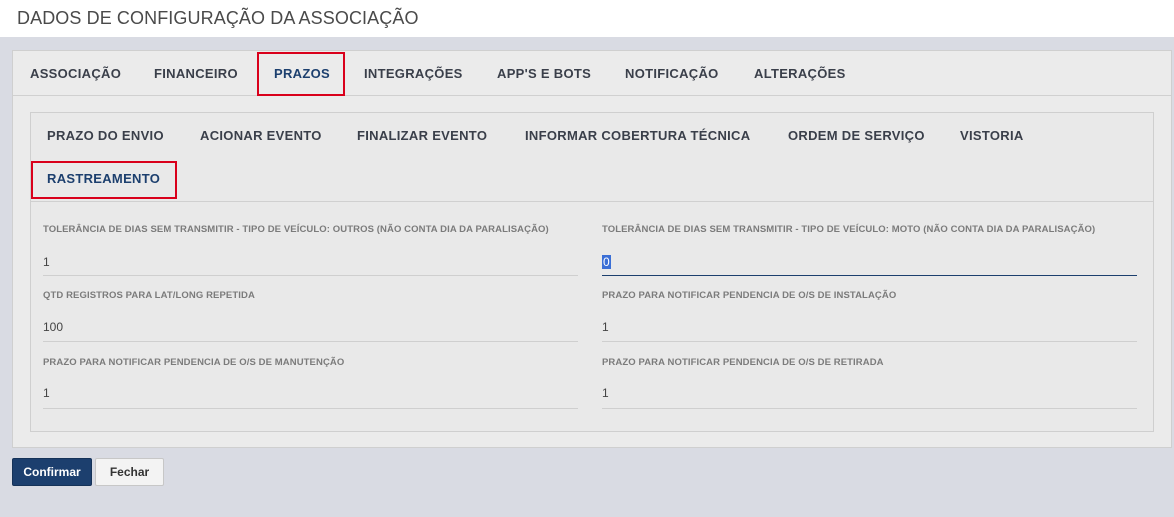  Describe the element at coordinates (587, 18) in the screenshot. I see `title-bar: DADOS DE CONFIGURAÇÃO DA ASSOCIAÇÃO` at that location.